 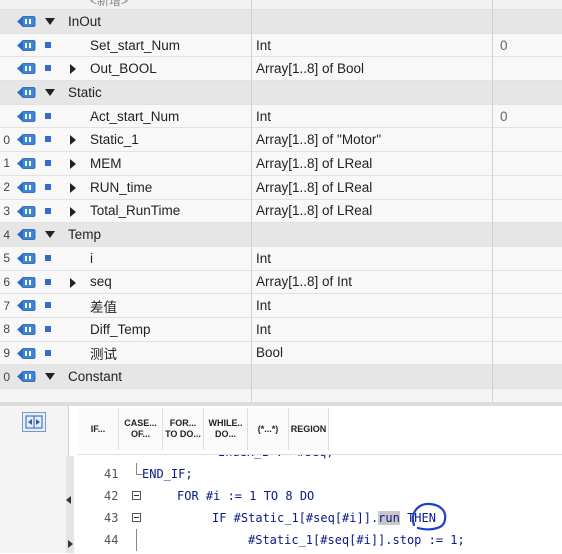 I want to click on variable-row: 1 MEM Array[1..8] of LReal, so click(x=281, y=164).